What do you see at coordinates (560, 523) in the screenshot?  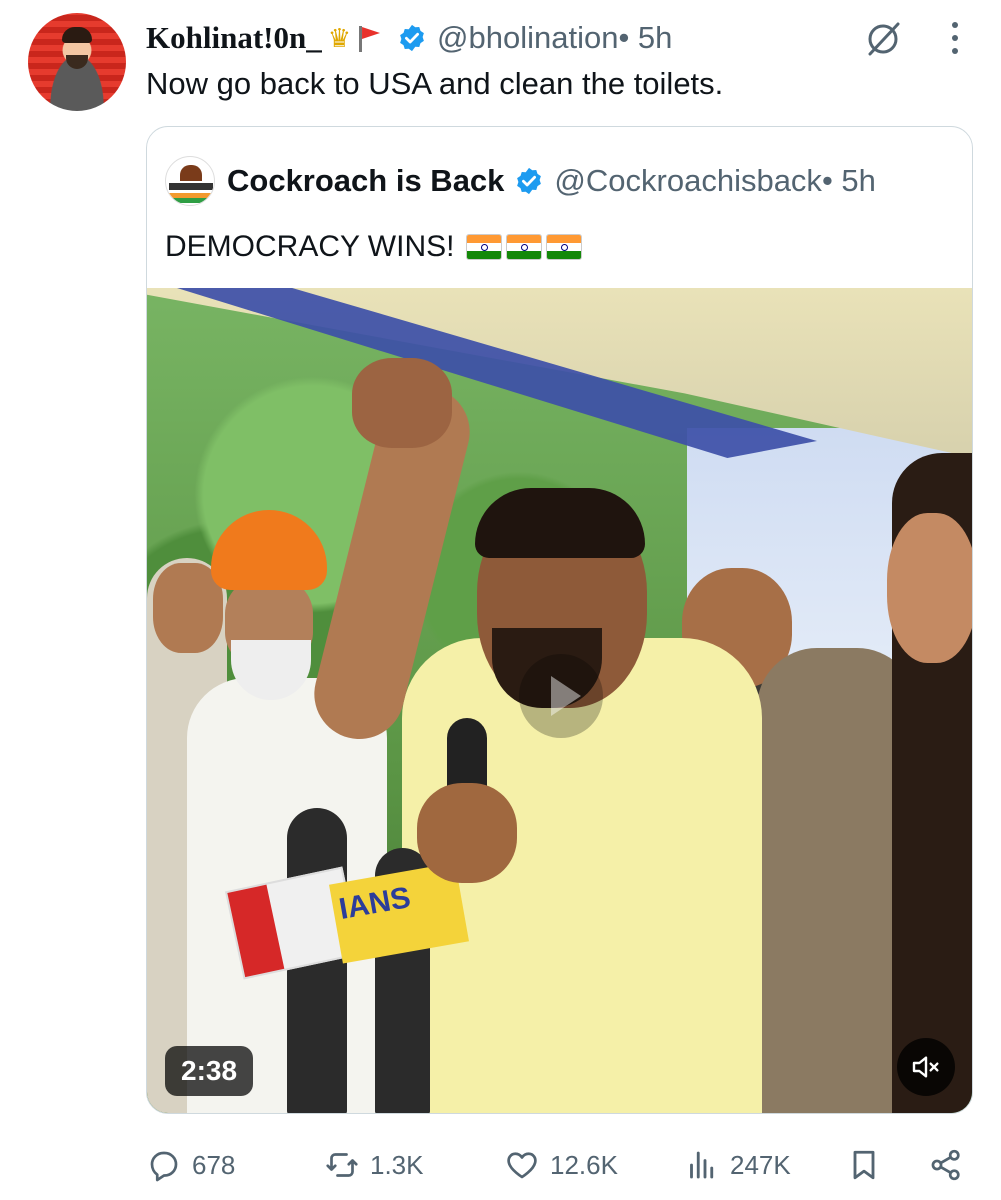 I see `speaker-hair` at bounding box center [560, 523].